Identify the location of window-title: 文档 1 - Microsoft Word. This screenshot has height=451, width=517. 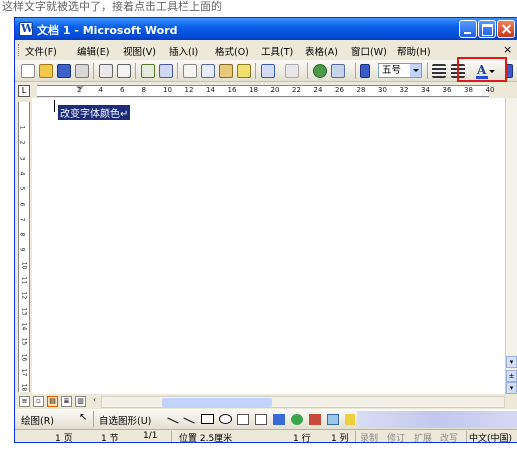
(107, 30).